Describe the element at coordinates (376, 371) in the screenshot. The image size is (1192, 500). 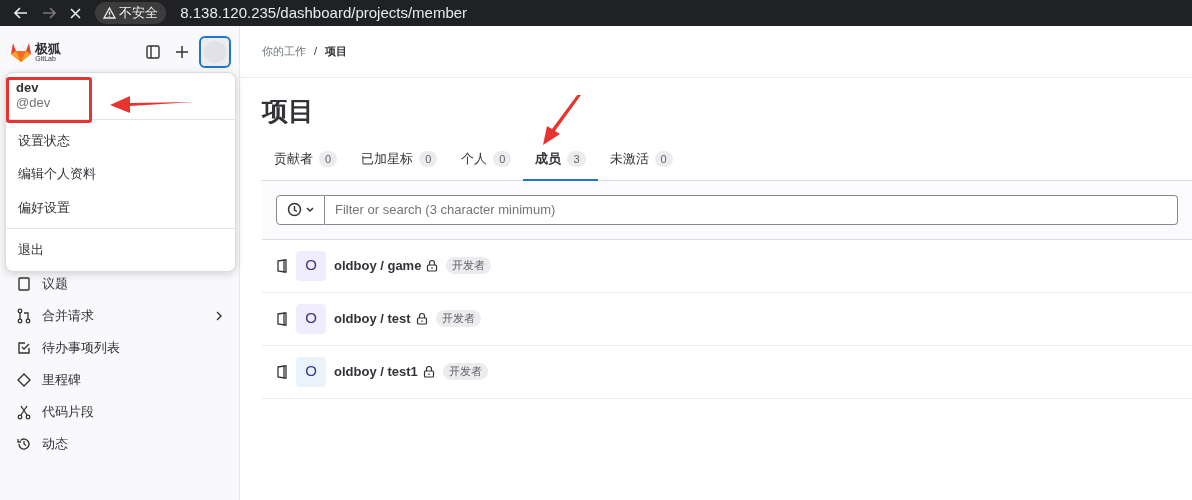
I see `project-link: oldboy / test1` at that location.